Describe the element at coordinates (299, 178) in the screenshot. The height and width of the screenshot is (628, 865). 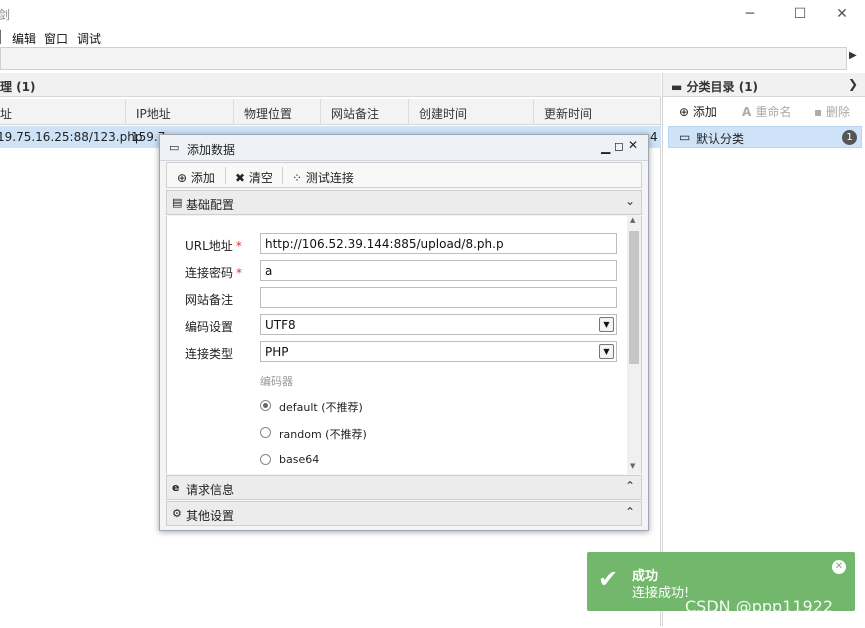
I see `spinner-icon: ⁘` at that location.